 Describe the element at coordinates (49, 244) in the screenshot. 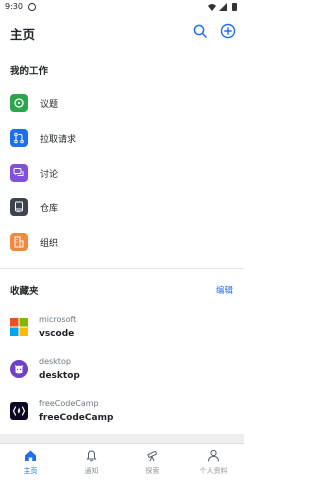

I see `work-item-label: 组织` at that location.